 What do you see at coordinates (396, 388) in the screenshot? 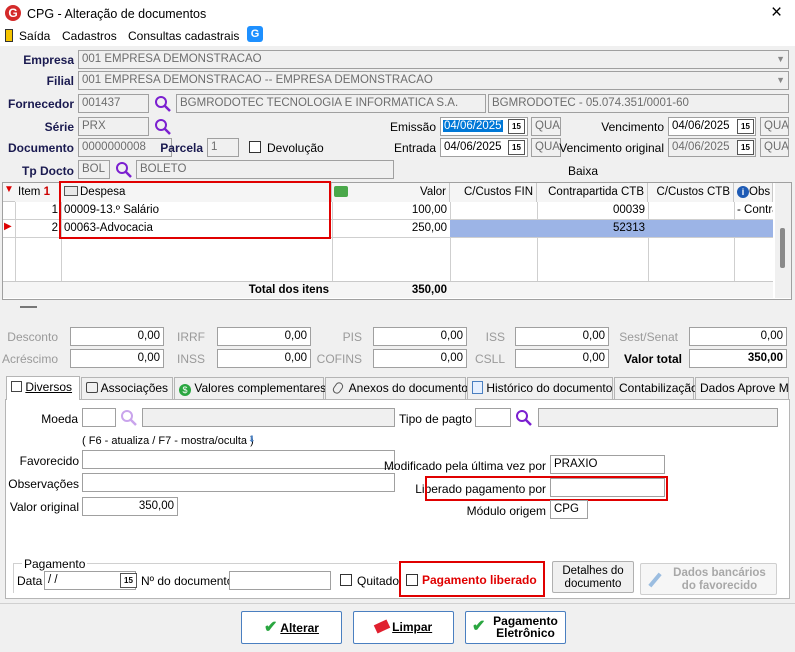
I see `tab-anexos: Anexos do documento` at bounding box center [396, 388].